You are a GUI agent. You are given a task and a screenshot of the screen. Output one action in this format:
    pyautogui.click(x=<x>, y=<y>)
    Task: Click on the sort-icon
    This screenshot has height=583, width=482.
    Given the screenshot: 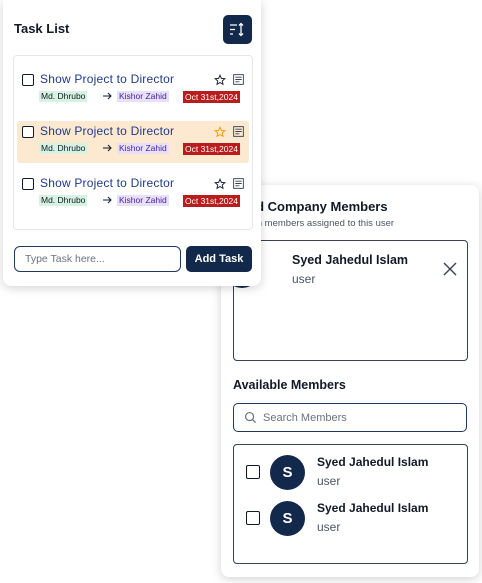 What is the action you would take?
    pyautogui.click(x=237, y=29)
    